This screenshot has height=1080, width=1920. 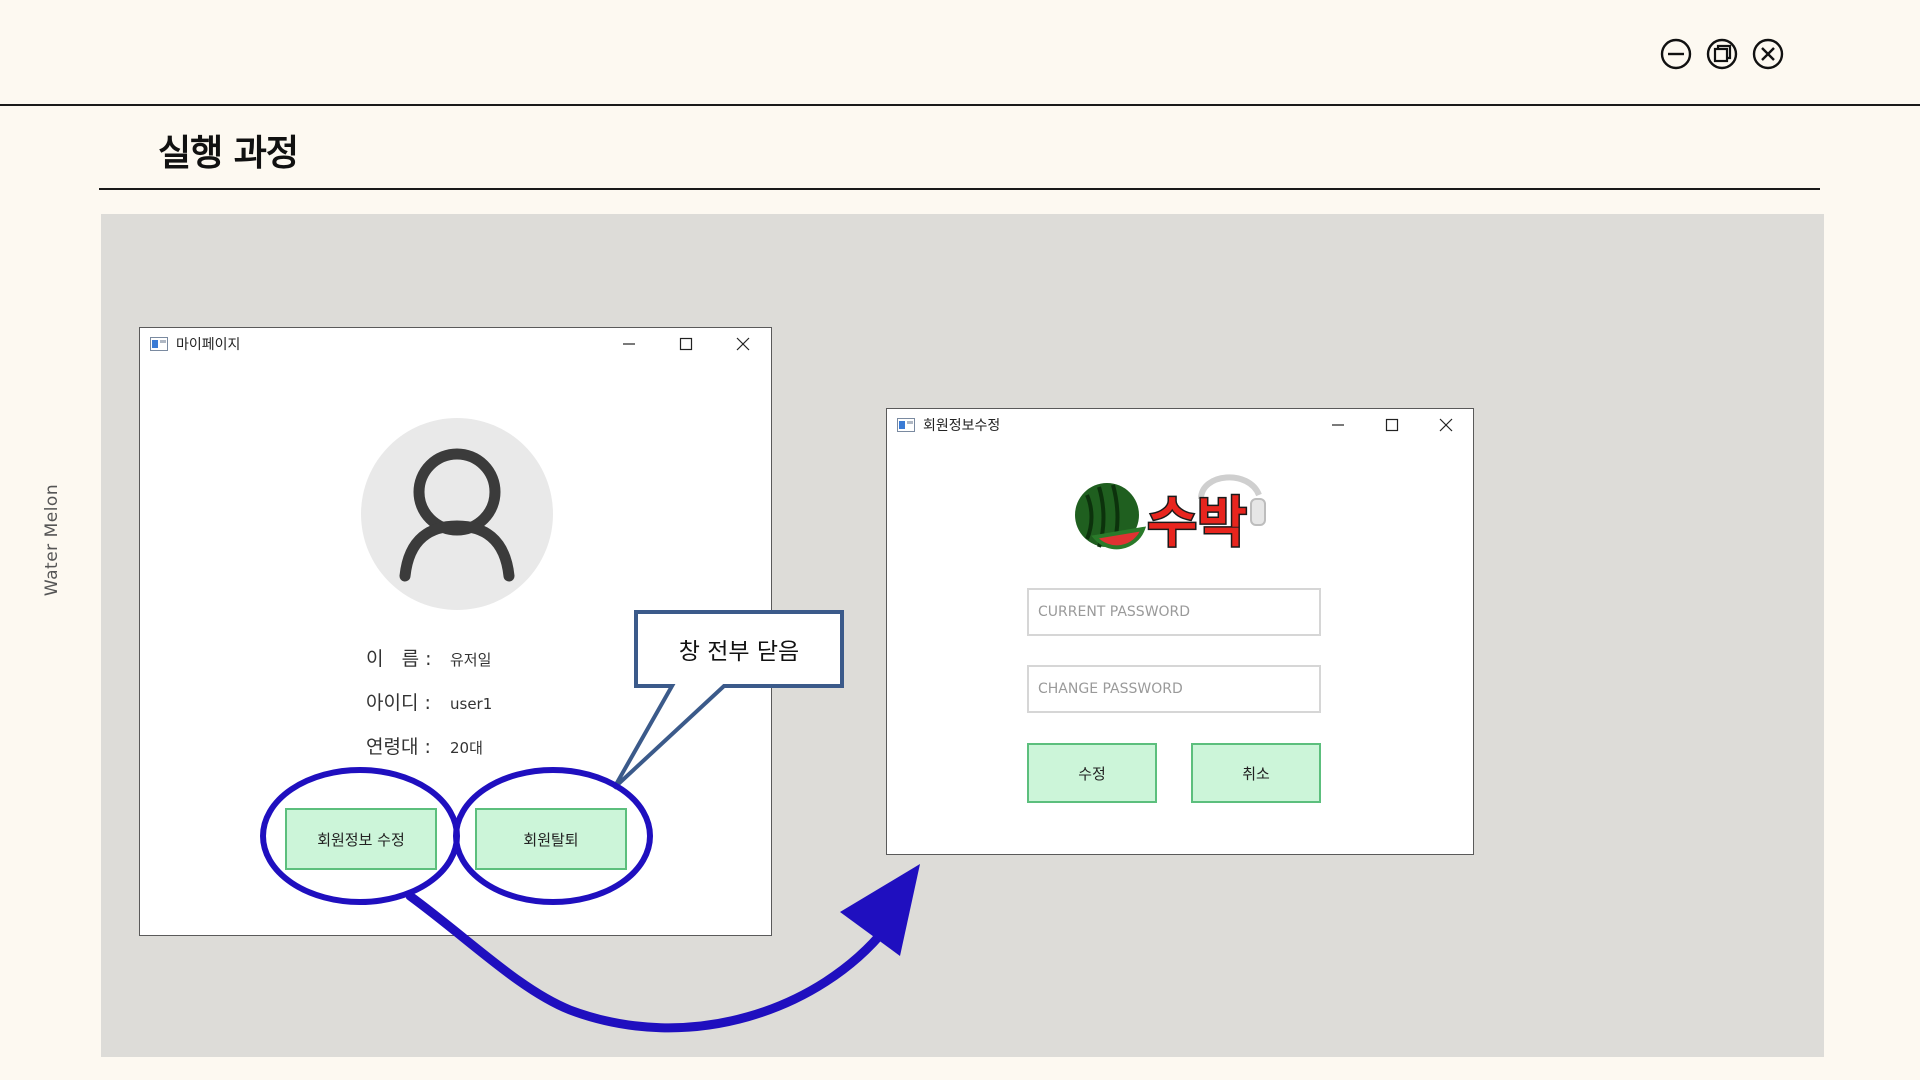 I want to click on info-row-id: 아이디 : user1, so click(x=429, y=701).